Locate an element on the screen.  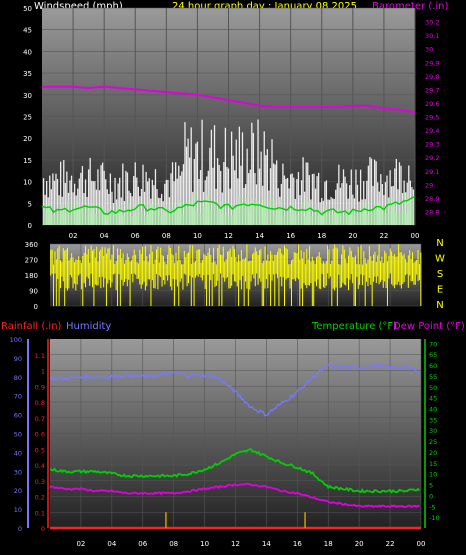
rain-ytick-label: 0.2 is located at coordinates (40, 498).